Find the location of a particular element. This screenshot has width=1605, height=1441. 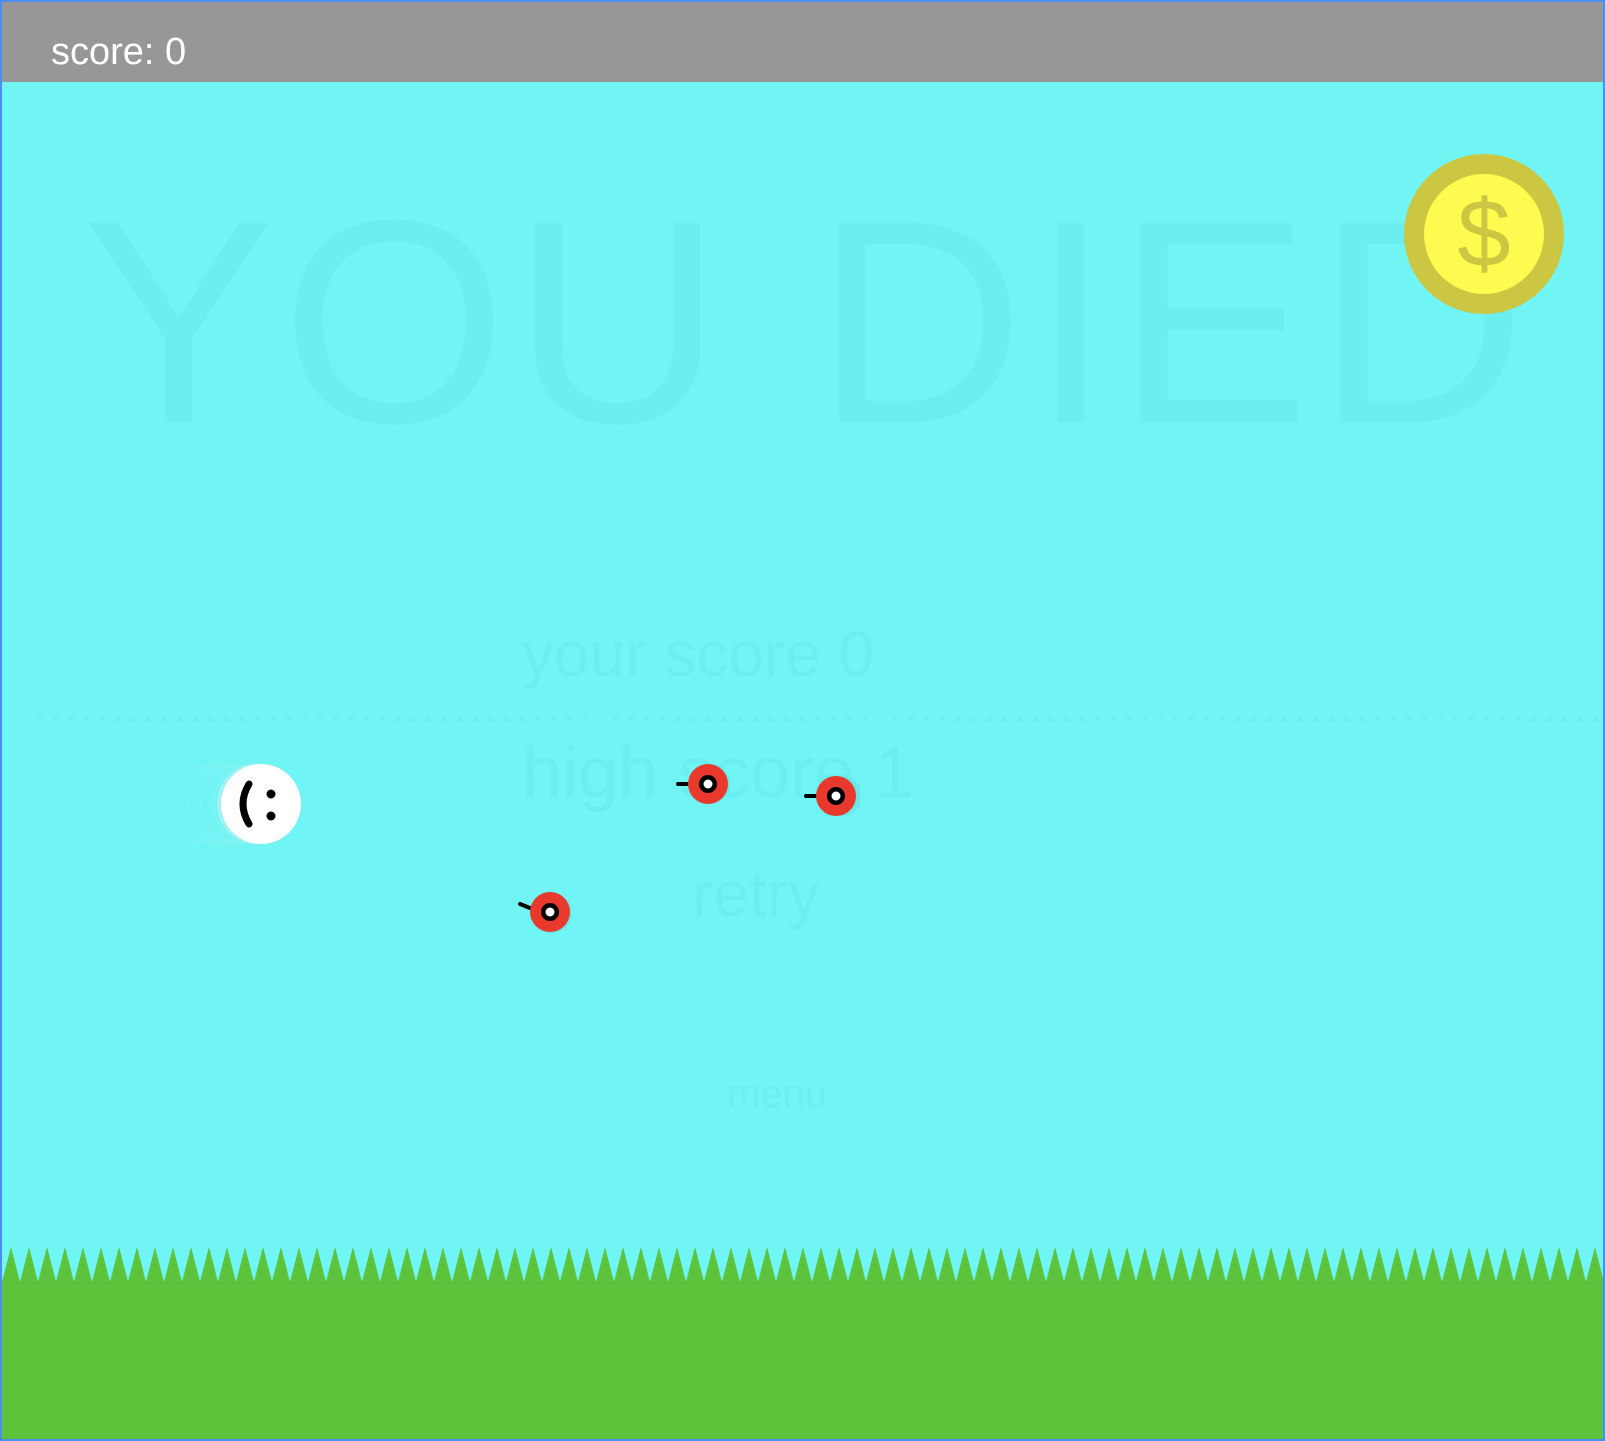

grass-ground is located at coordinates (802, 1343).